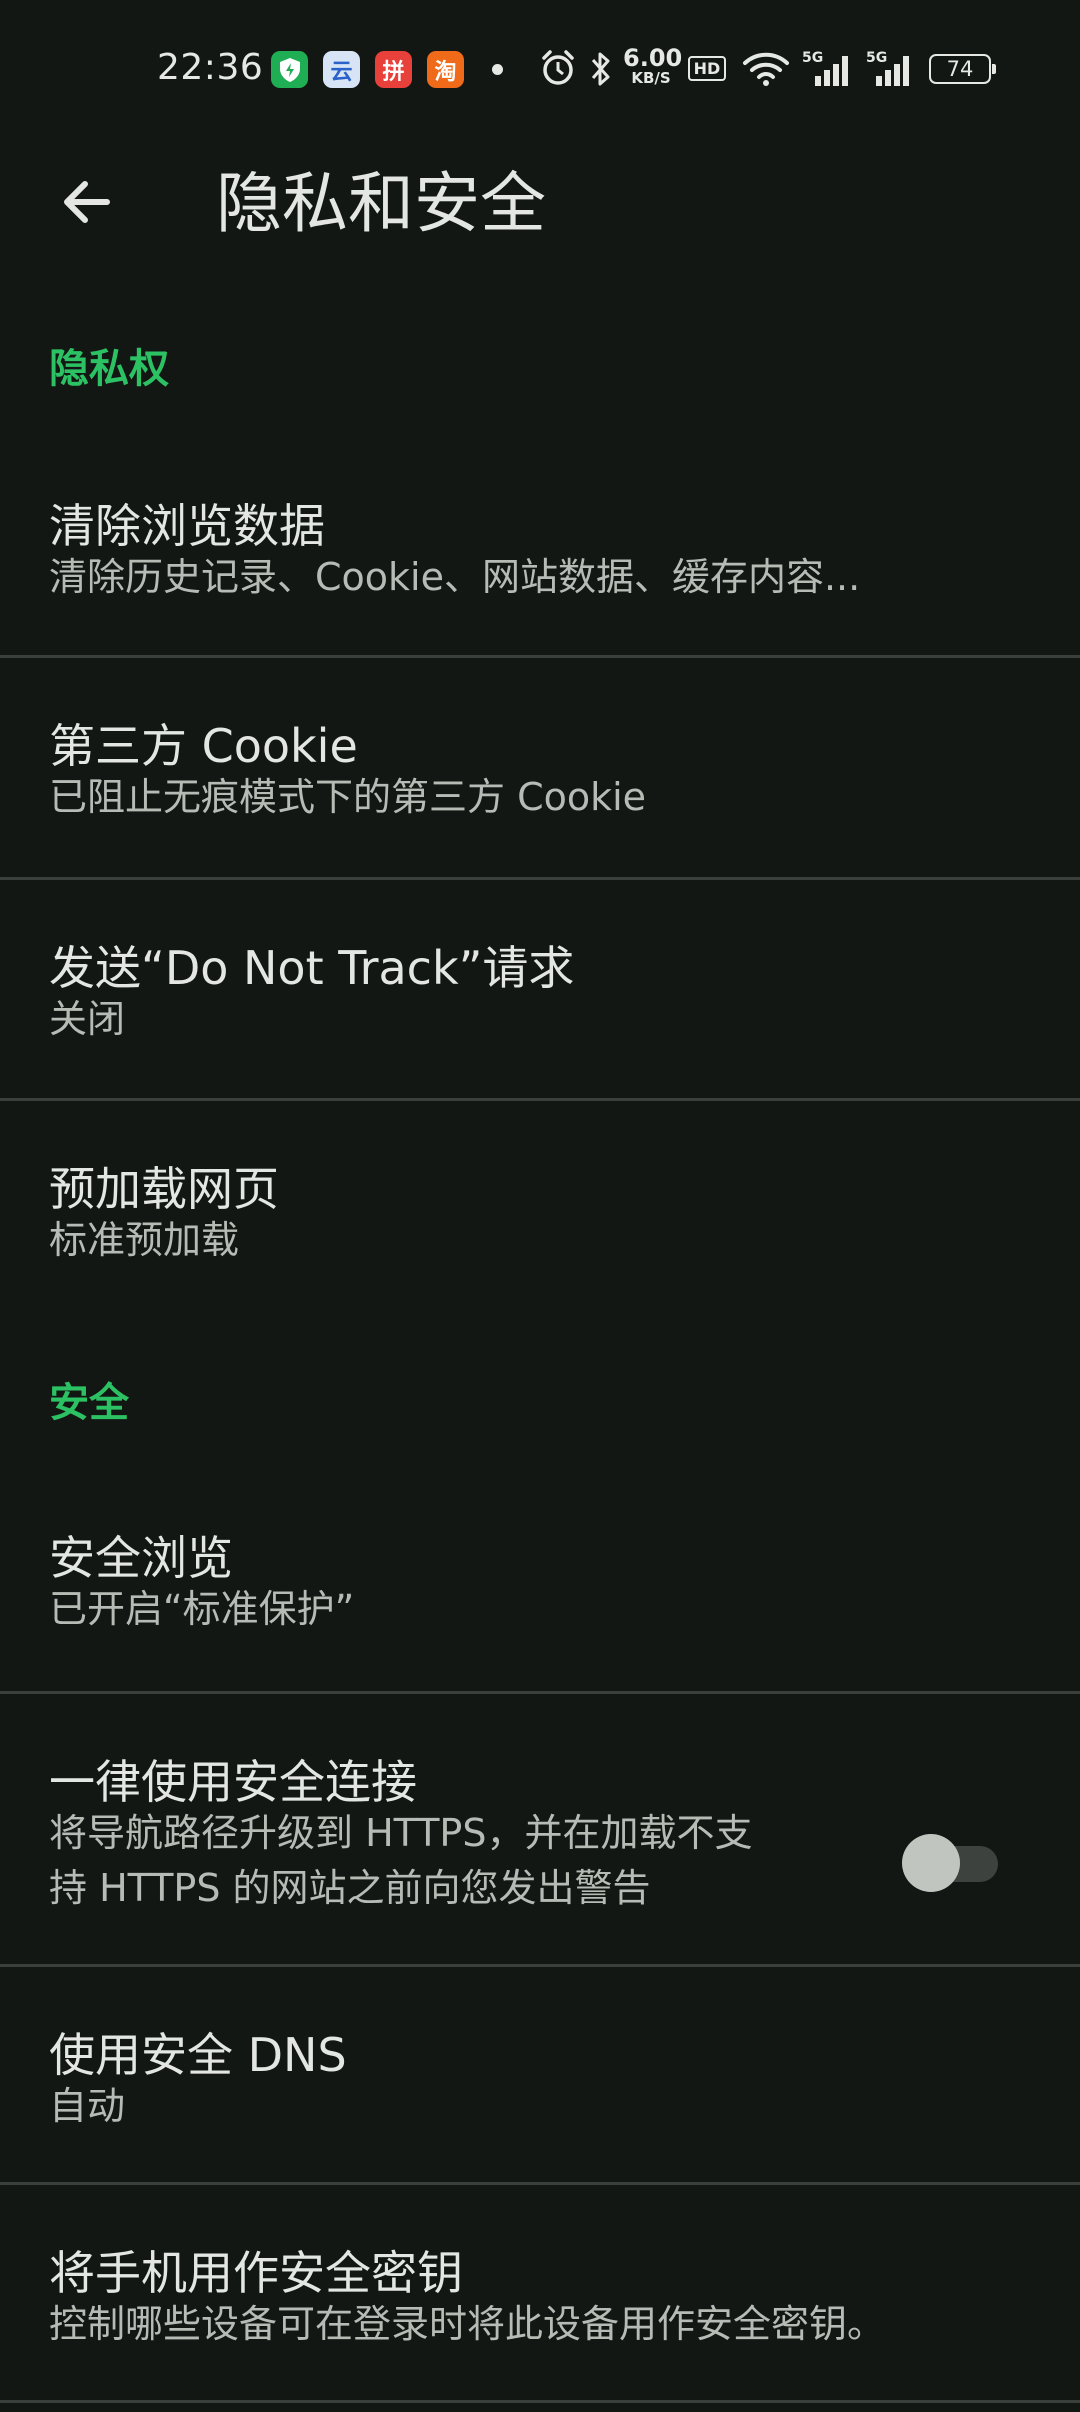 The image size is (1080, 2412). Describe the element at coordinates (87, 1019) in the screenshot. I see `setting-summary: 关闭` at that location.